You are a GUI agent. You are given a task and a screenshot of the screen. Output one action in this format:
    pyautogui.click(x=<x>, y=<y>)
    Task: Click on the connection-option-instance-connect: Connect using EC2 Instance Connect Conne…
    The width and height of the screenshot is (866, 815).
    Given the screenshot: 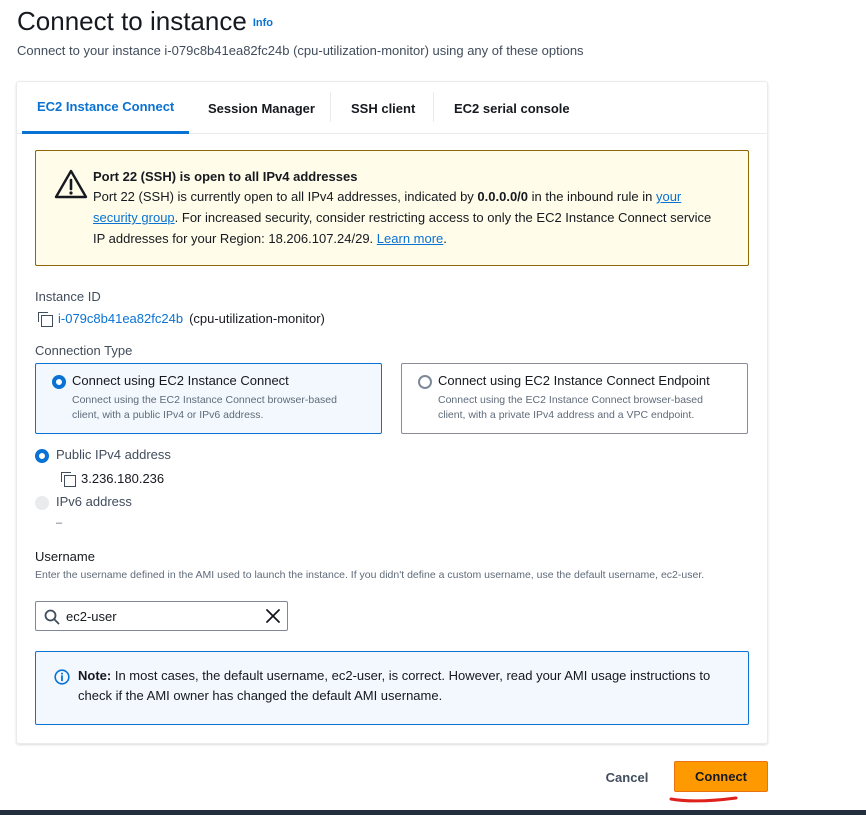 What is the action you would take?
    pyautogui.click(x=208, y=398)
    